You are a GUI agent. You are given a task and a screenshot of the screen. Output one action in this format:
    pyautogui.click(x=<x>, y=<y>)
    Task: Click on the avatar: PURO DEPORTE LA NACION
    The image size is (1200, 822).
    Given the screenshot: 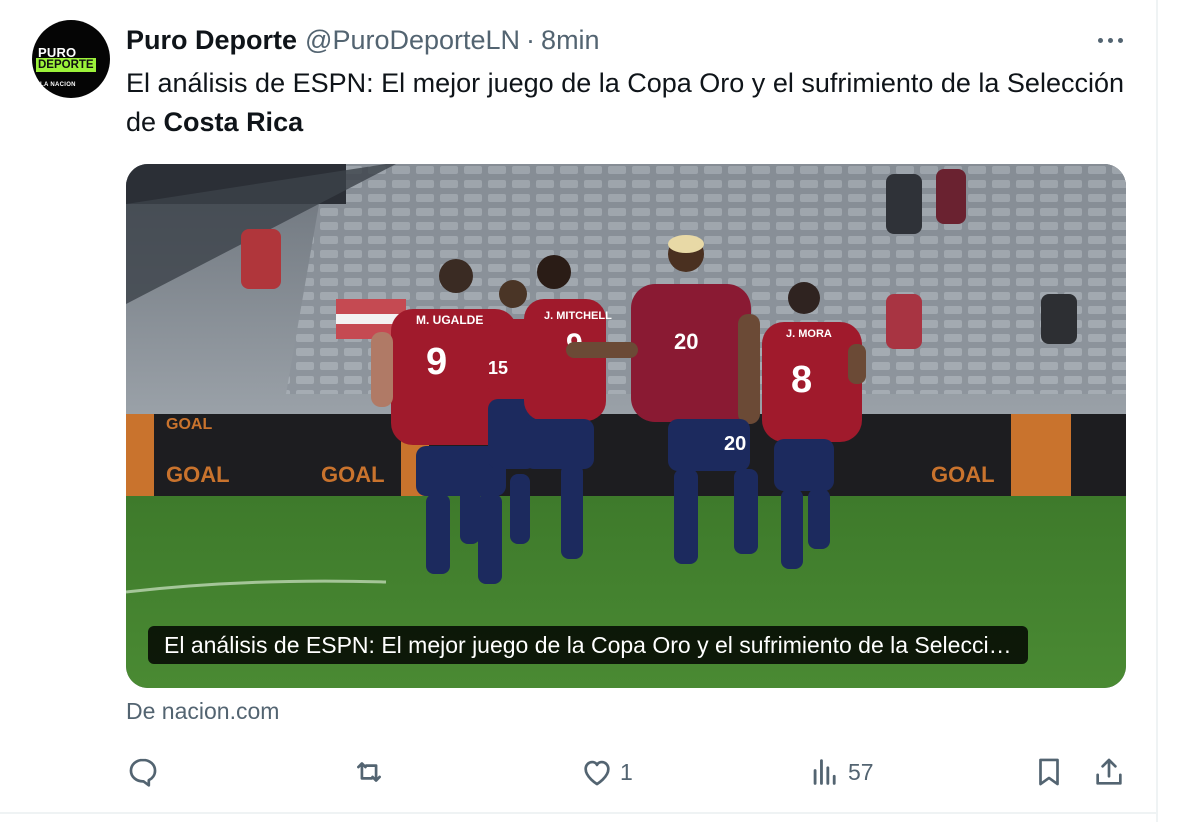 What is the action you would take?
    pyautogui.click(x=71, y=59)
    